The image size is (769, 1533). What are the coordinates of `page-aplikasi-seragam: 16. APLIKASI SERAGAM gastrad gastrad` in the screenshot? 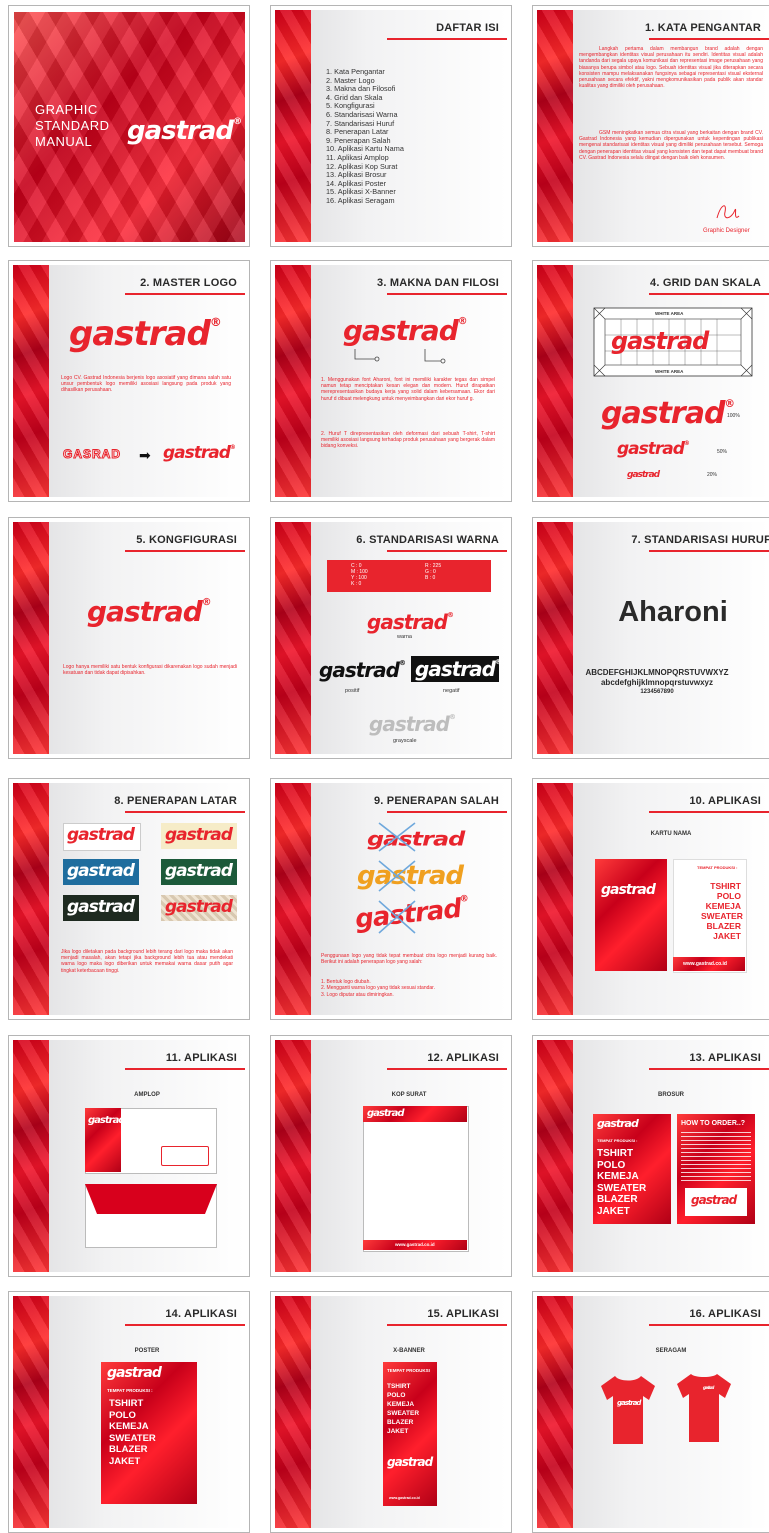 It's located at (650, 1412).